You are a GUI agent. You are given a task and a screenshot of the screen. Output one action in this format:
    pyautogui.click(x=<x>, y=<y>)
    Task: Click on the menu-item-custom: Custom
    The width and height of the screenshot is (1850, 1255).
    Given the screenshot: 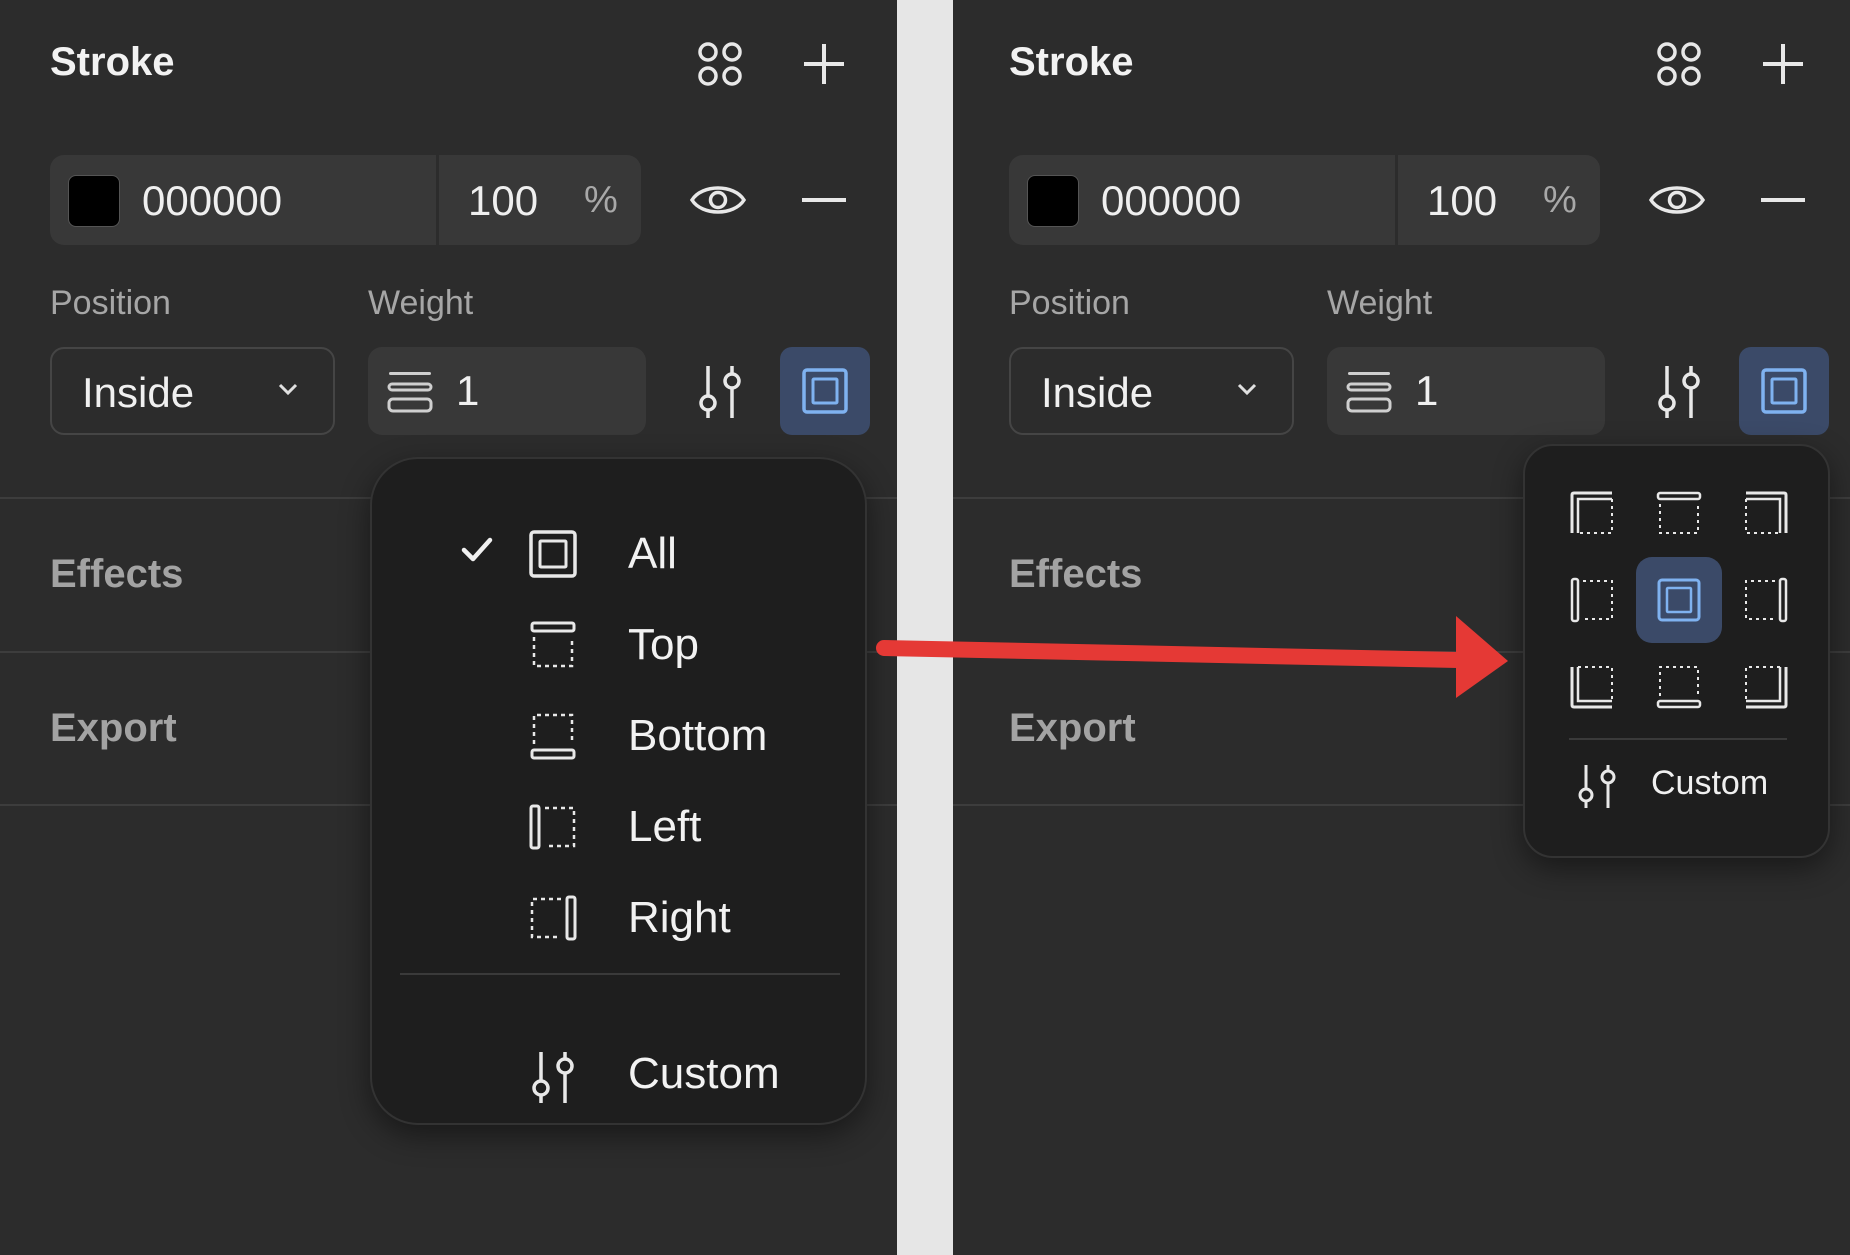 What is the action you would take?
    pyautogui.click(x=618, y=1073)
    